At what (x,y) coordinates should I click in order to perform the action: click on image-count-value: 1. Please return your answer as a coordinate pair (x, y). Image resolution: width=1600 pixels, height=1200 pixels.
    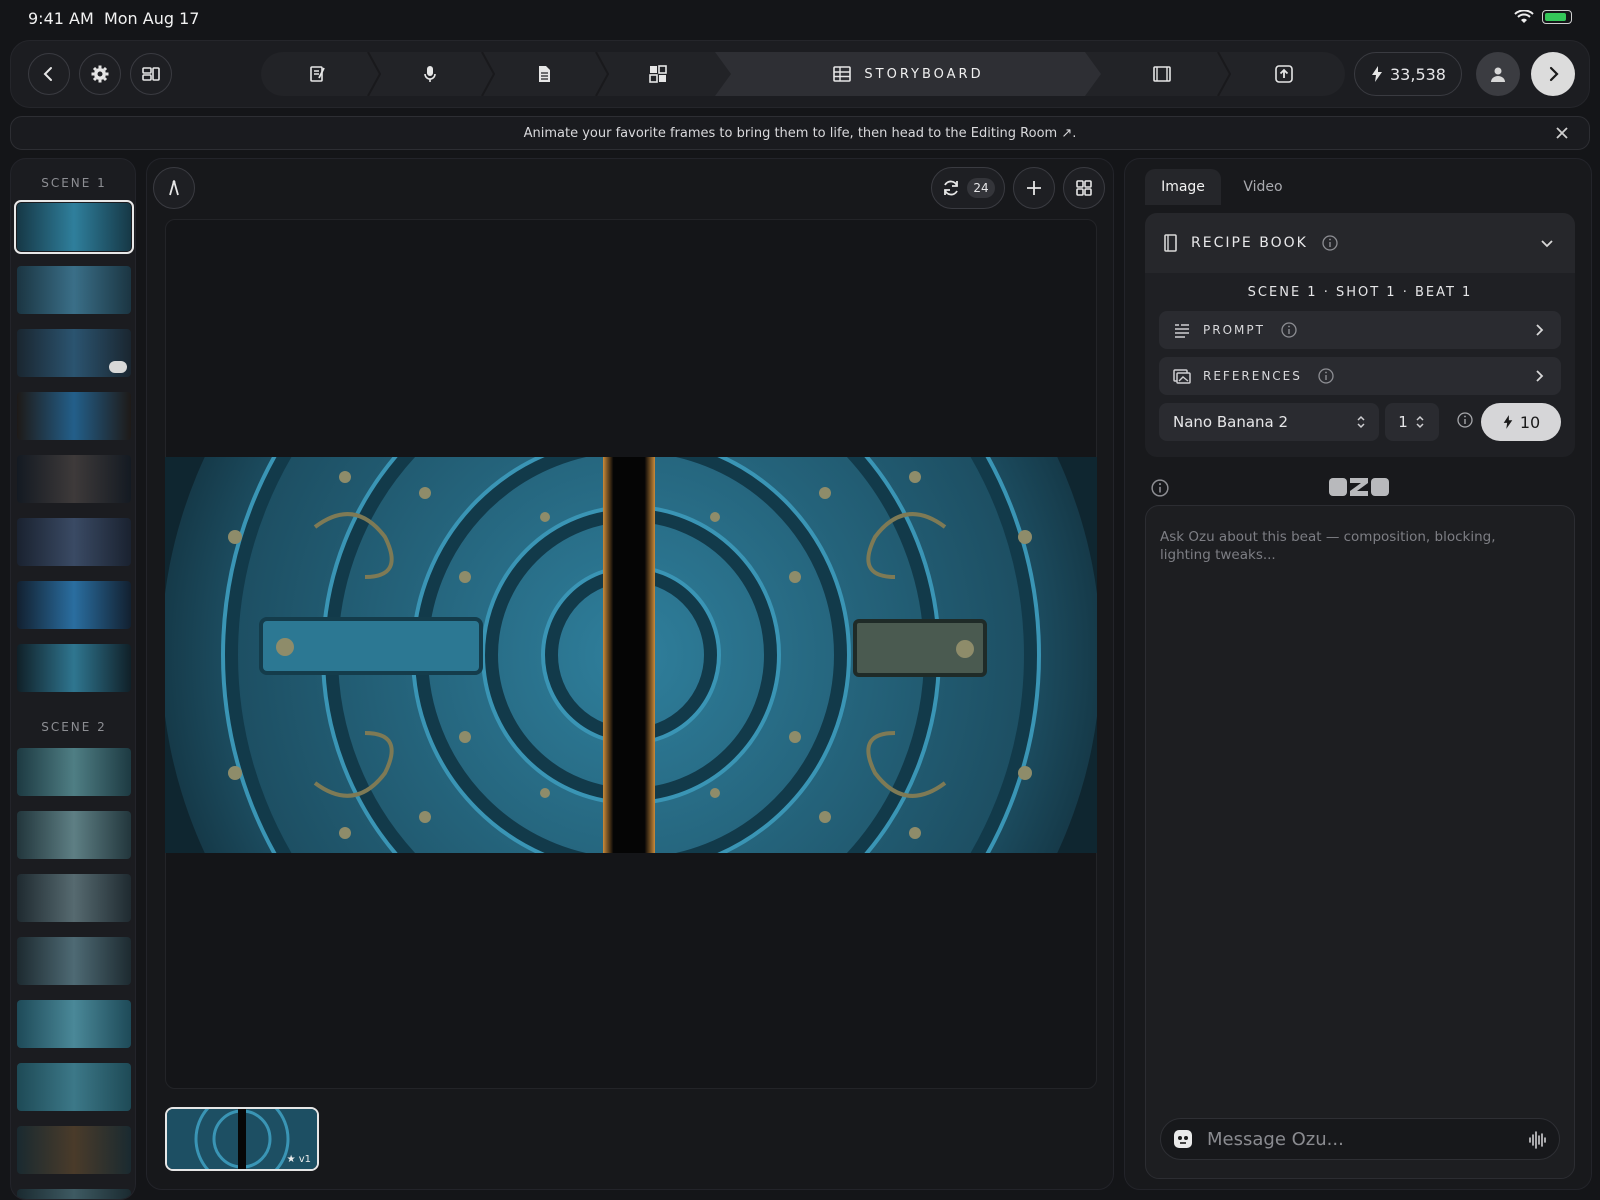
    Looking at the image, I should click on (1403, 422).